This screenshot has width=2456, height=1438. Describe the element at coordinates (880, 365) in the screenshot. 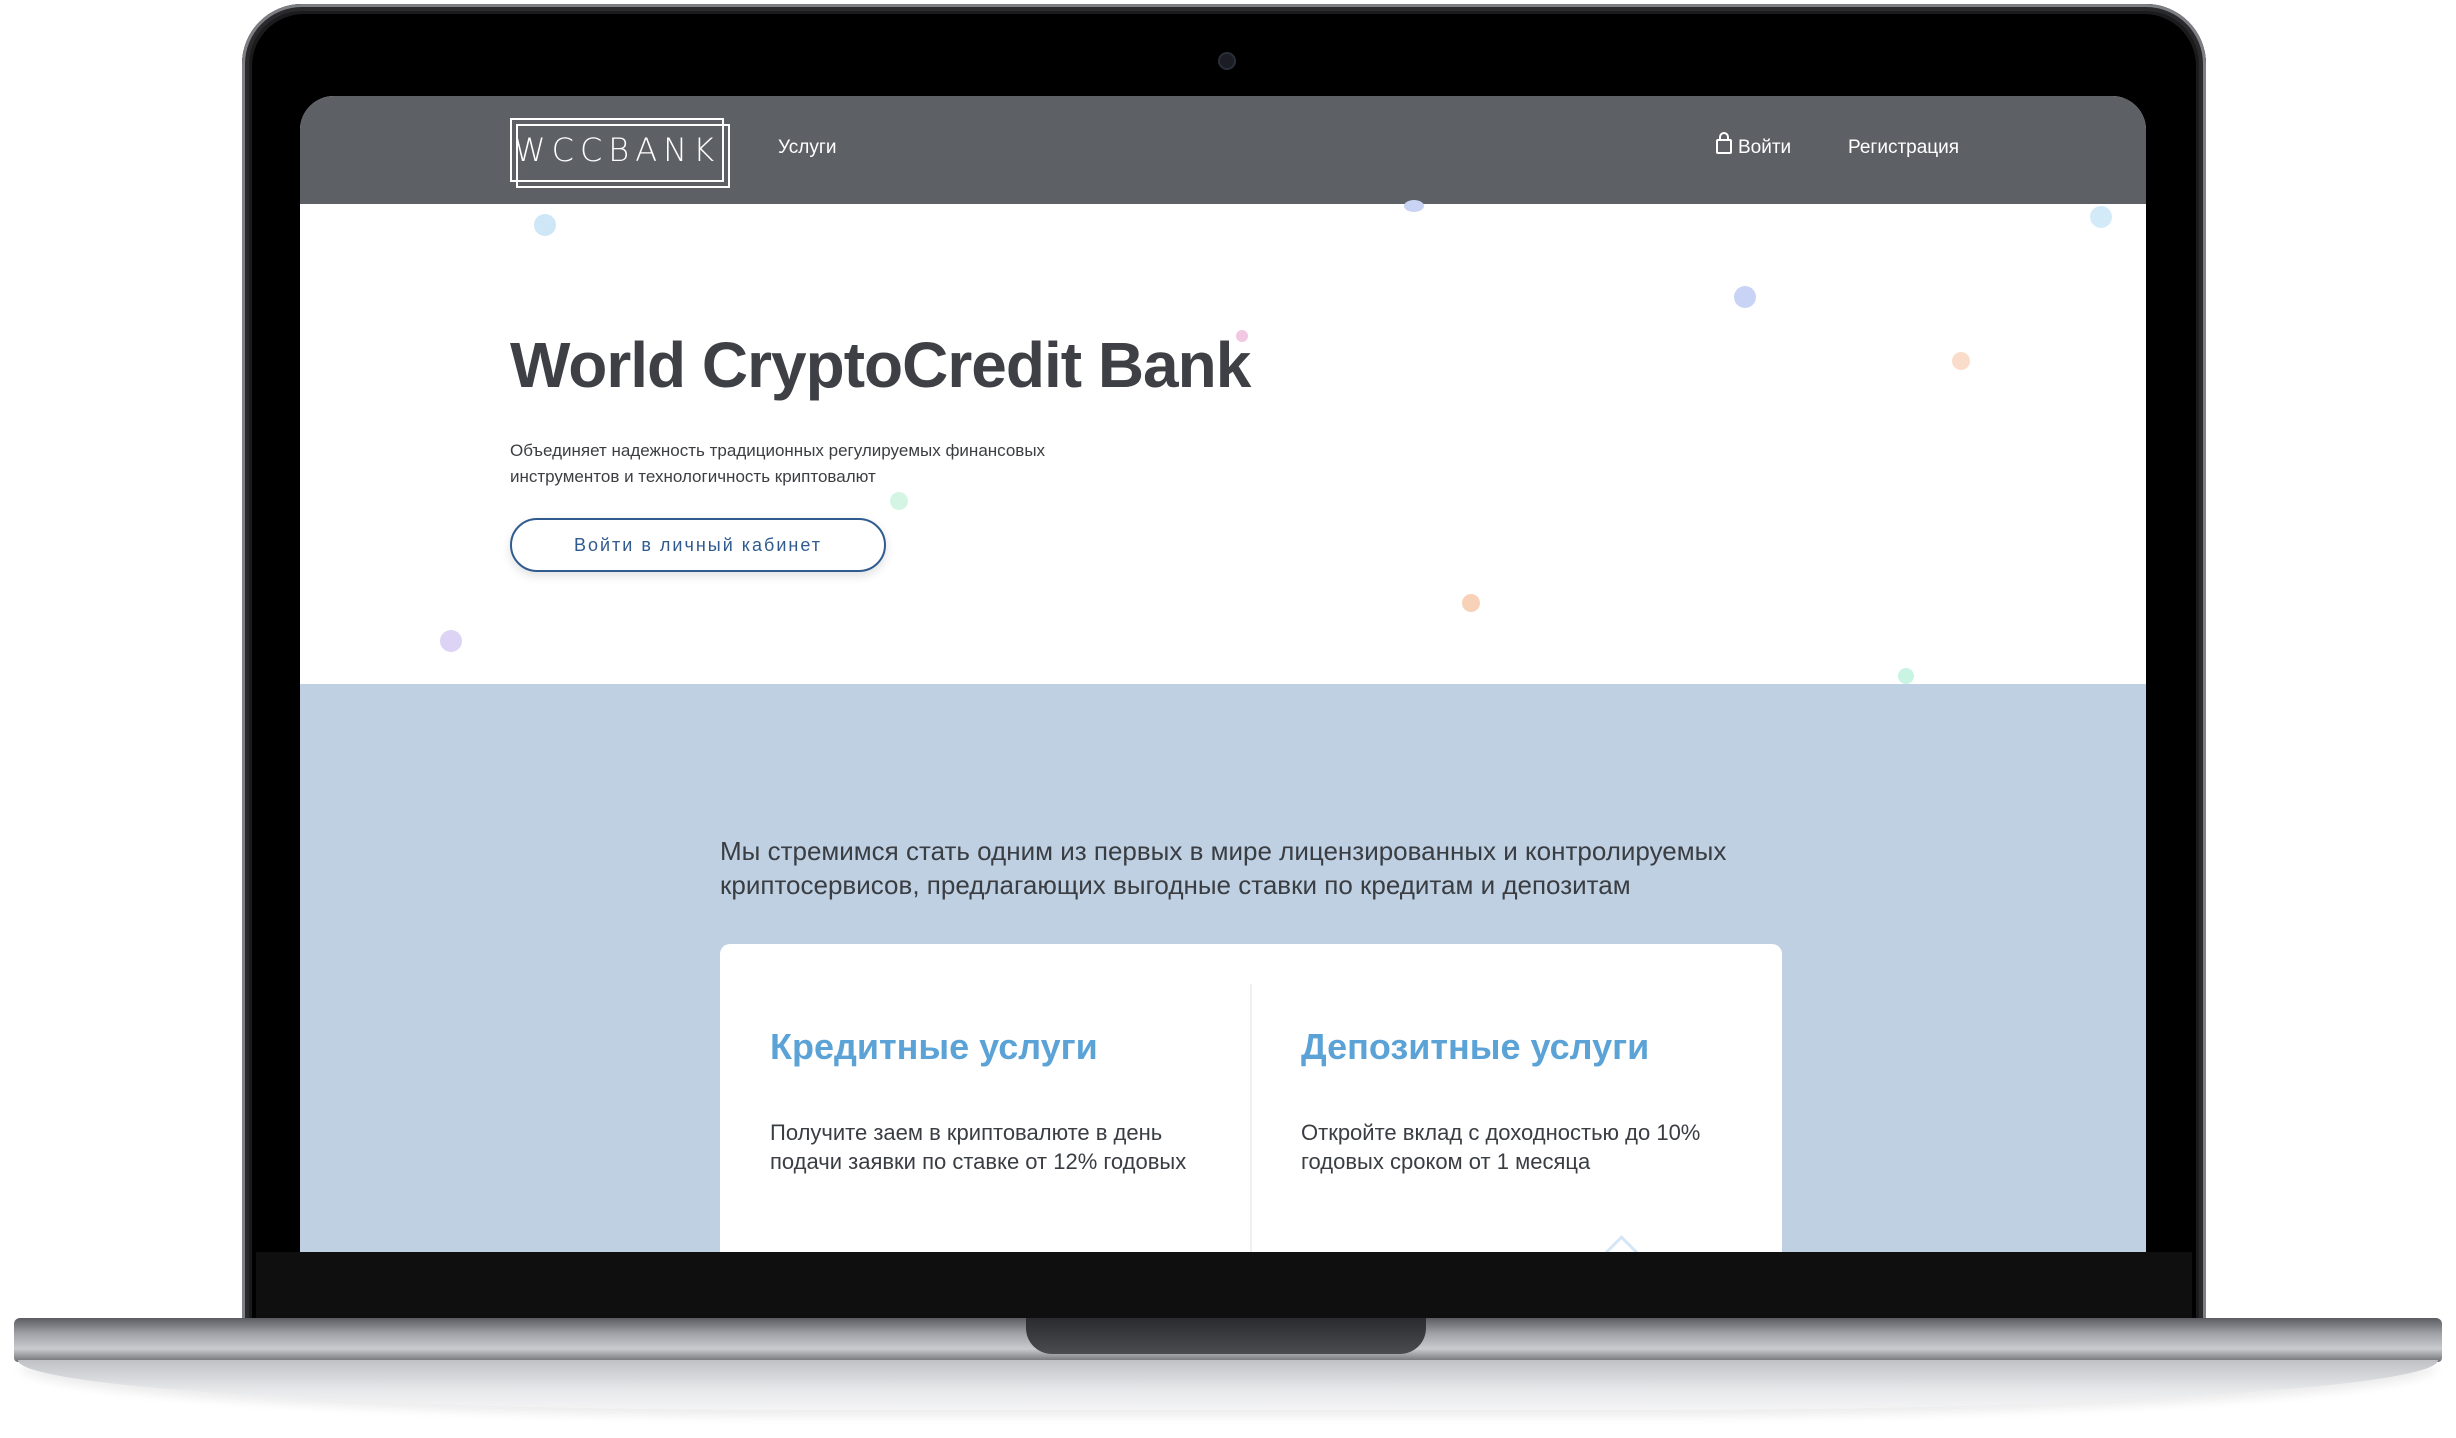

I see `hero-title: World CryptoCredit Bank` at that location.